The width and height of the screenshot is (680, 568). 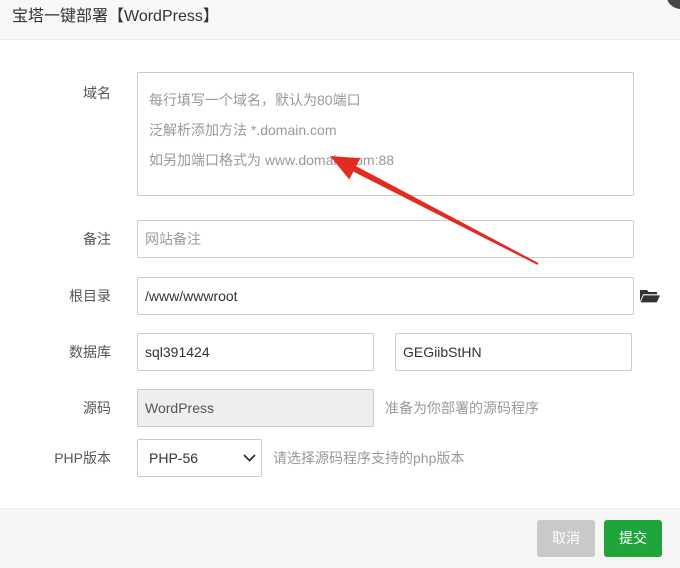 I want to click on remark-label: 备注, so click(x=97, y=239).